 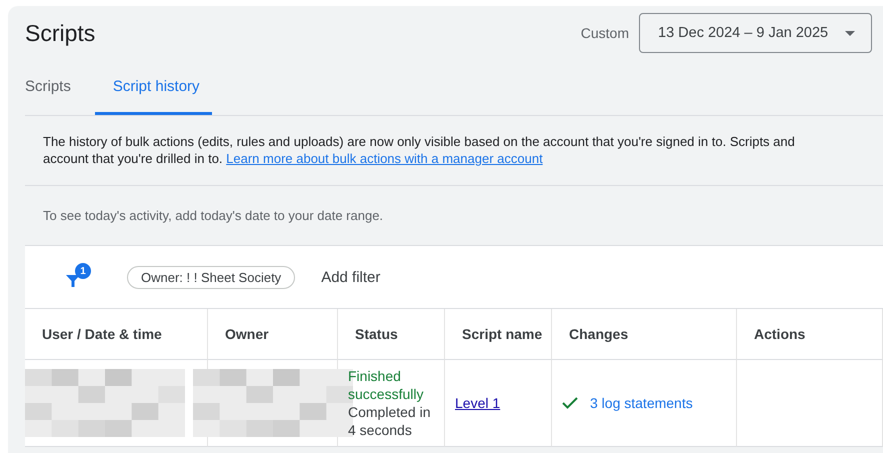 I want to click on column-header: Status, so click(x=391, y=334).